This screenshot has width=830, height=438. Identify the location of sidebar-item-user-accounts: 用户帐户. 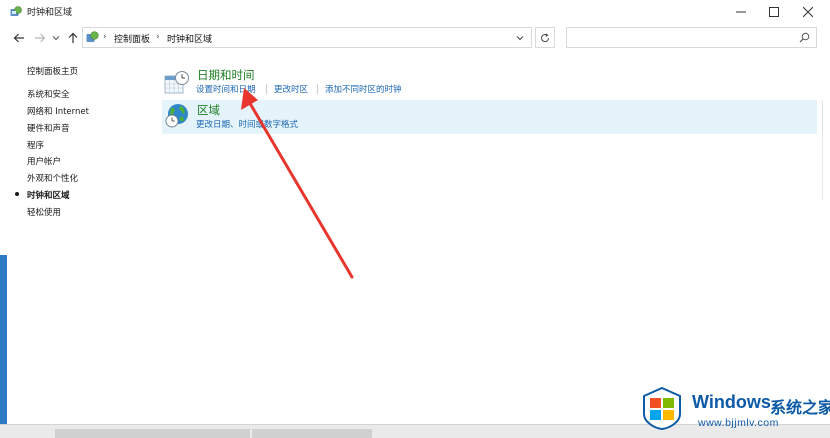
(44, 161).